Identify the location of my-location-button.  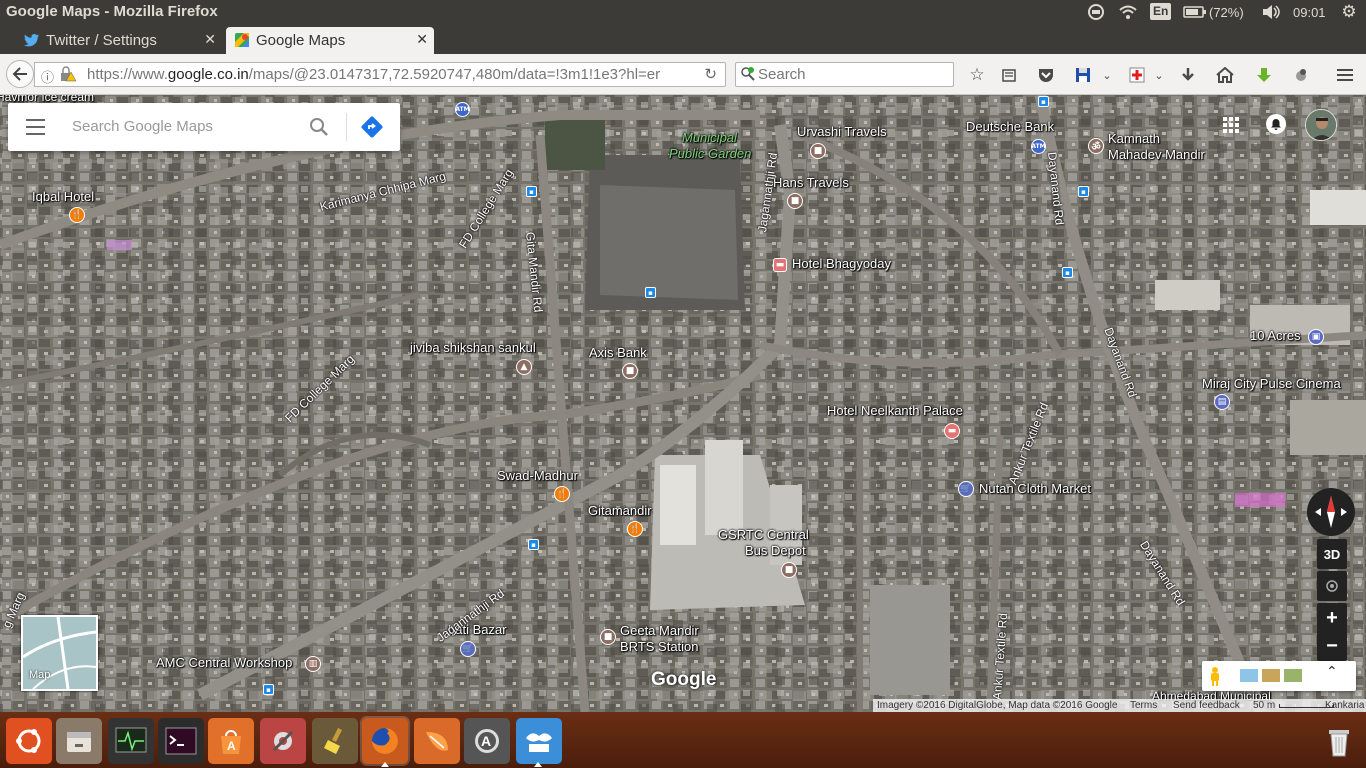
(1332, 586).